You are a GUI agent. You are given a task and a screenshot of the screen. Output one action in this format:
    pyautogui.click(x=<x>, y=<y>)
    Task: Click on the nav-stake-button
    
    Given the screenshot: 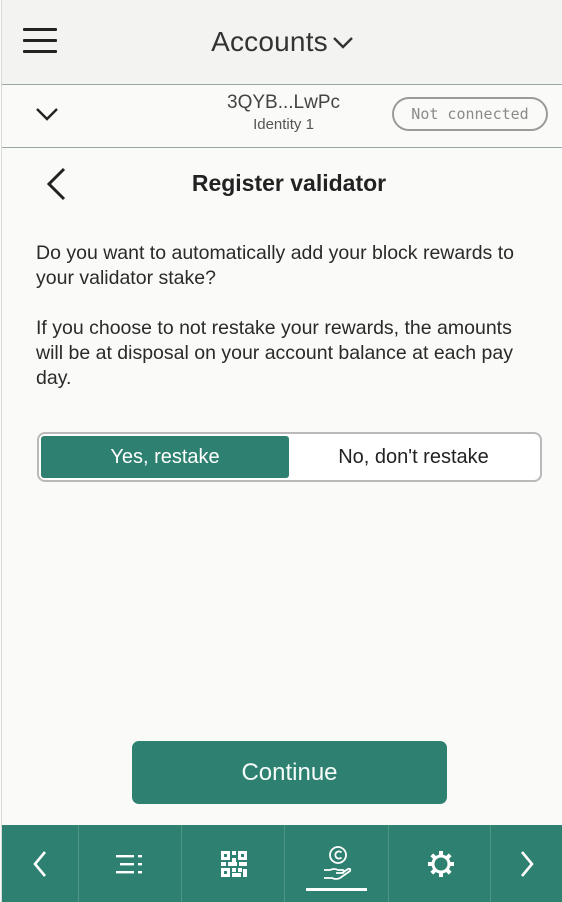 What is the action you would take?
    pyautogui.click(x=337, y=863)
    